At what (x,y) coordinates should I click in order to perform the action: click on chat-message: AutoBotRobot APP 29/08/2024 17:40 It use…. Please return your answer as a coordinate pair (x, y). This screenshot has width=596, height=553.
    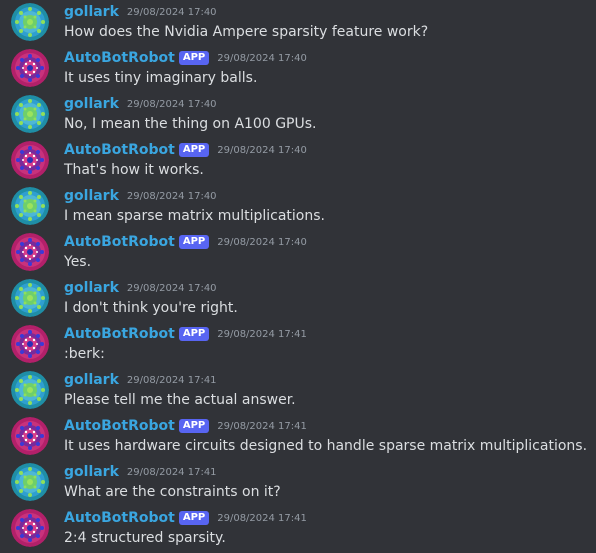
    Looking at the image, I should click on (298, 69).